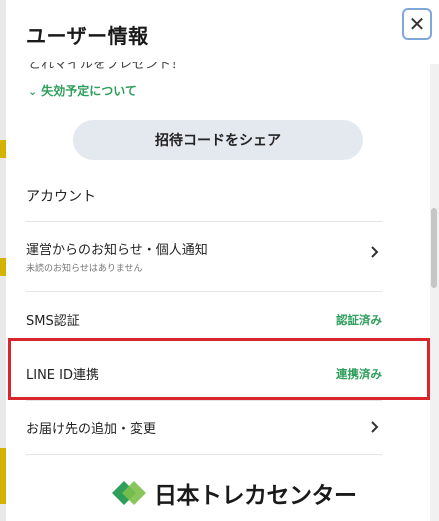  What do you see at coordinates (89, 91) in the screenshot?
I see `expire-link-label: 失効予定について` at bounding box center [89, 91].